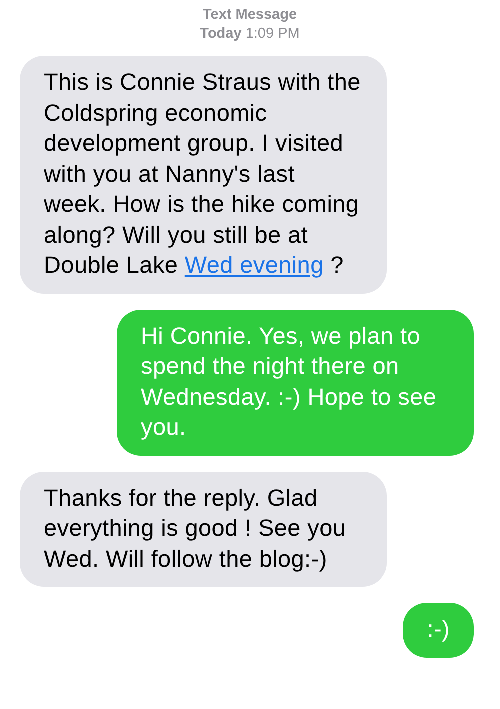  Describe the element at coordinates (250, 15) in the screenshot. I see `conversation-title: Text Message` at that location.